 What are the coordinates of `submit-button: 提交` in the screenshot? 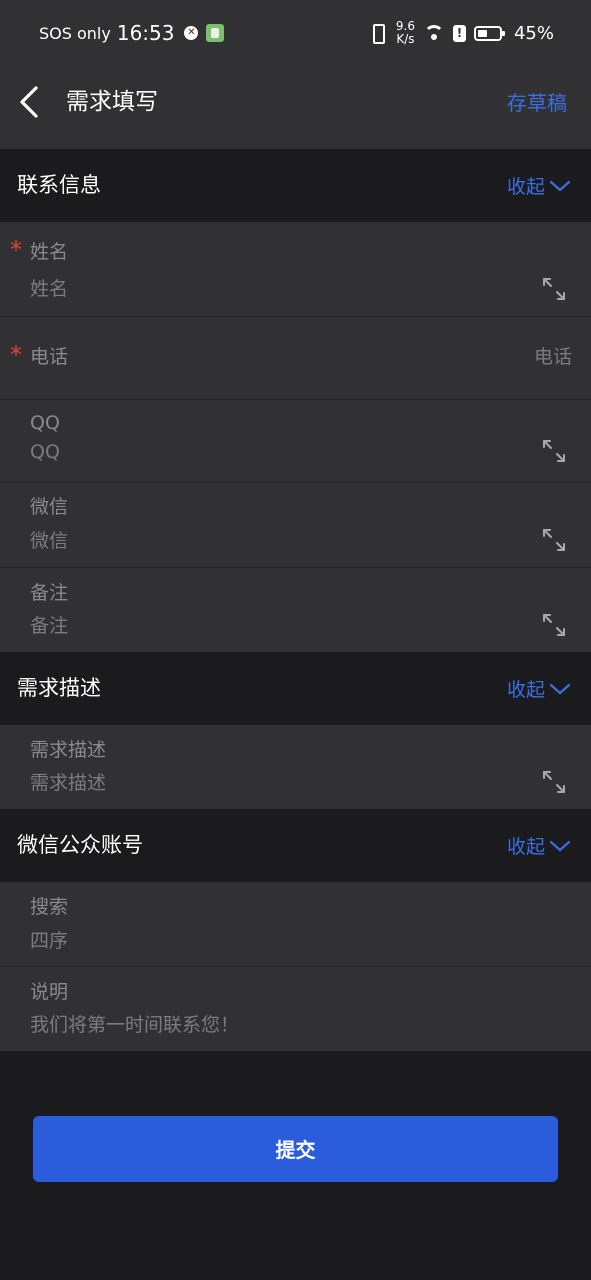 It's located at (295, 1149).